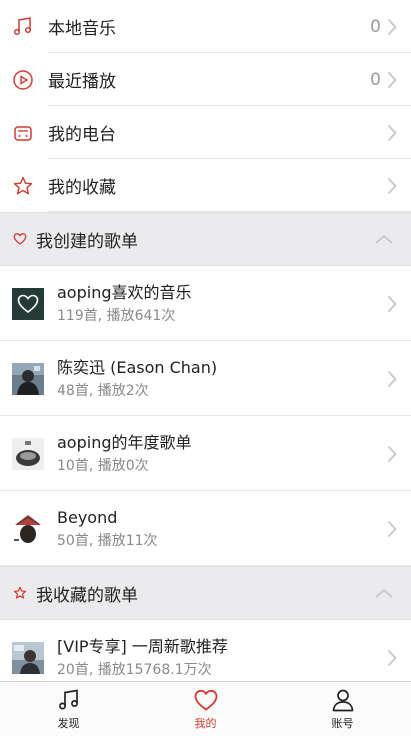  I want to click on menu-item-my-favorites: 我的收藏, so click(205, 185).